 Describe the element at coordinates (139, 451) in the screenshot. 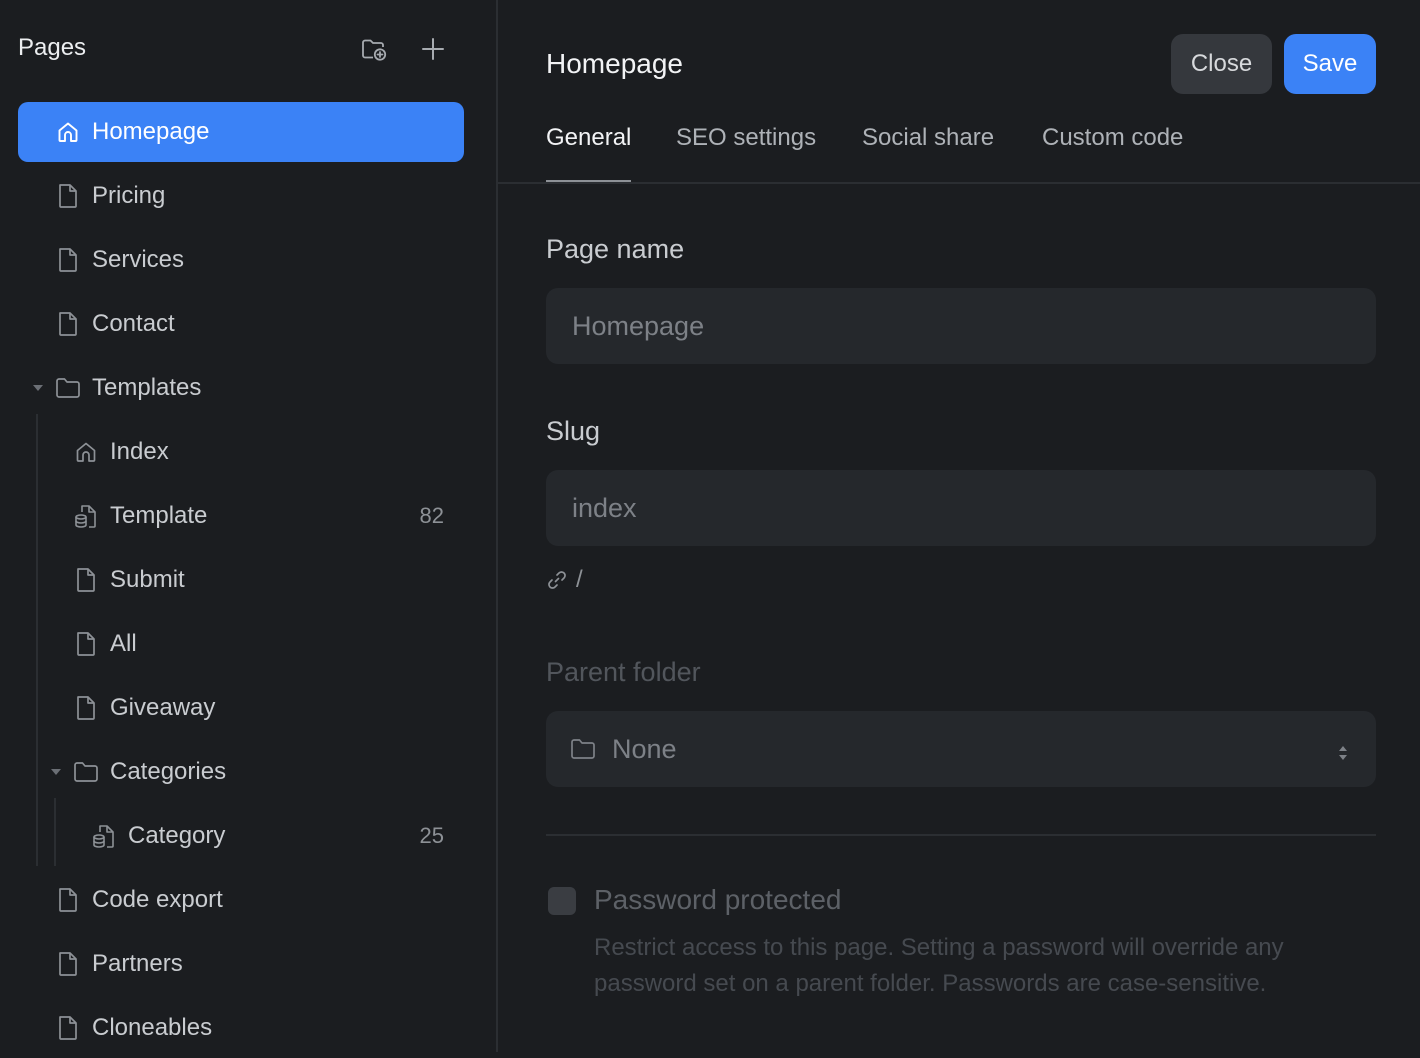

I see `sidebar-item-label: Index` at that location.